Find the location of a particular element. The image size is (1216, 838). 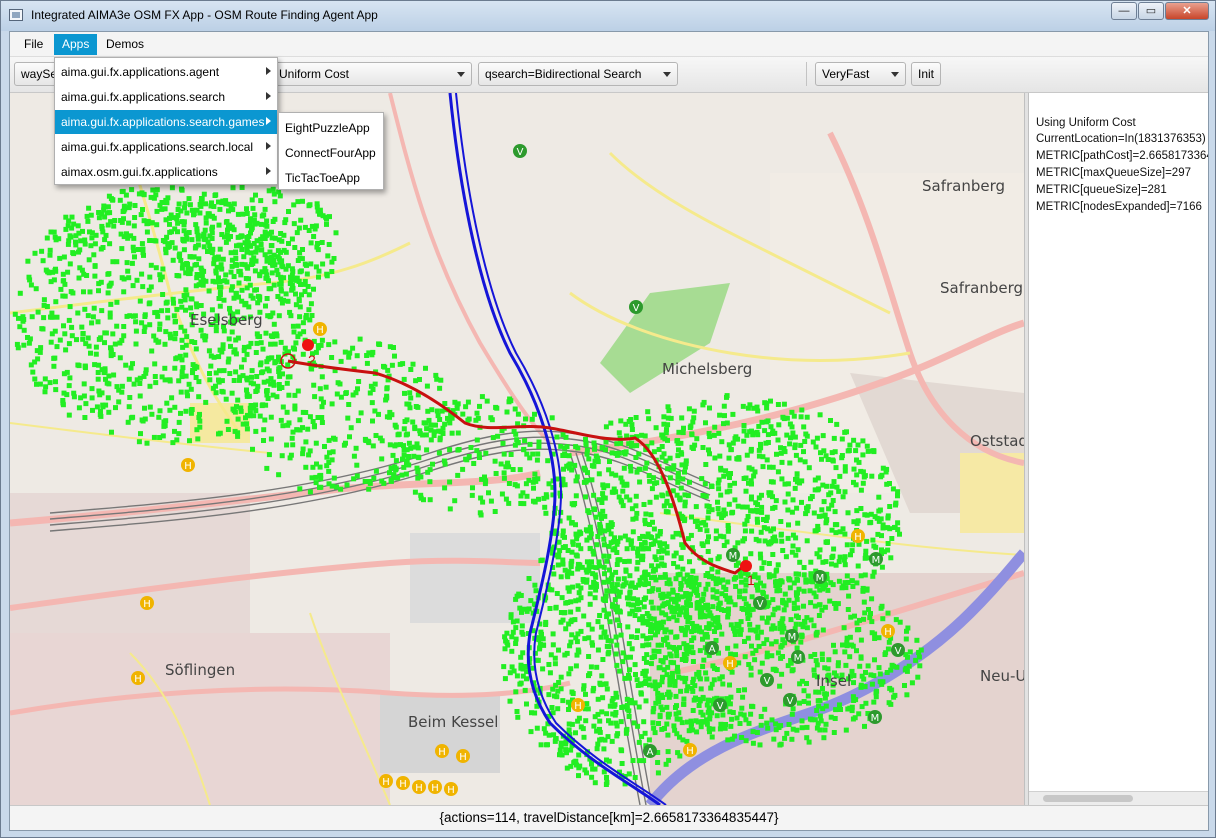

menu-item-eight-puzzle: EightPuzzleApp is located at coordinates (331, 128).